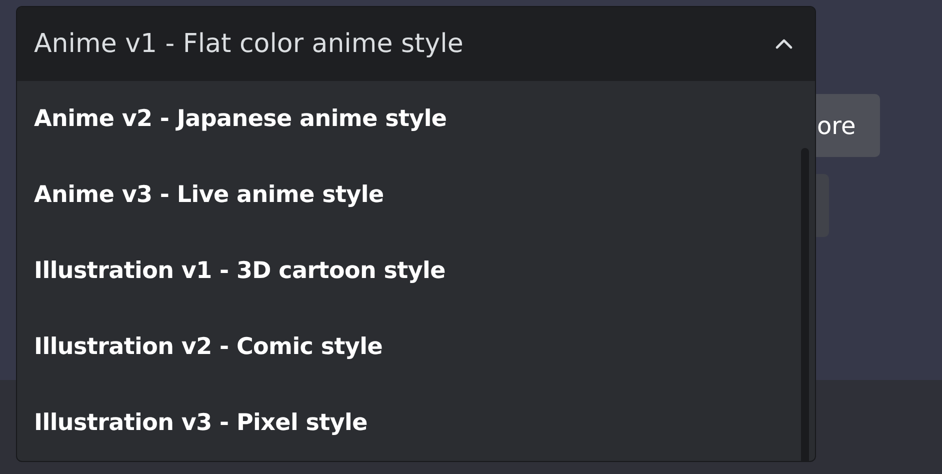 This screenshot has width=942, height=474. I want to click on dropdown-option: Anime v2 - Japanese anime style, so click(416, 119).